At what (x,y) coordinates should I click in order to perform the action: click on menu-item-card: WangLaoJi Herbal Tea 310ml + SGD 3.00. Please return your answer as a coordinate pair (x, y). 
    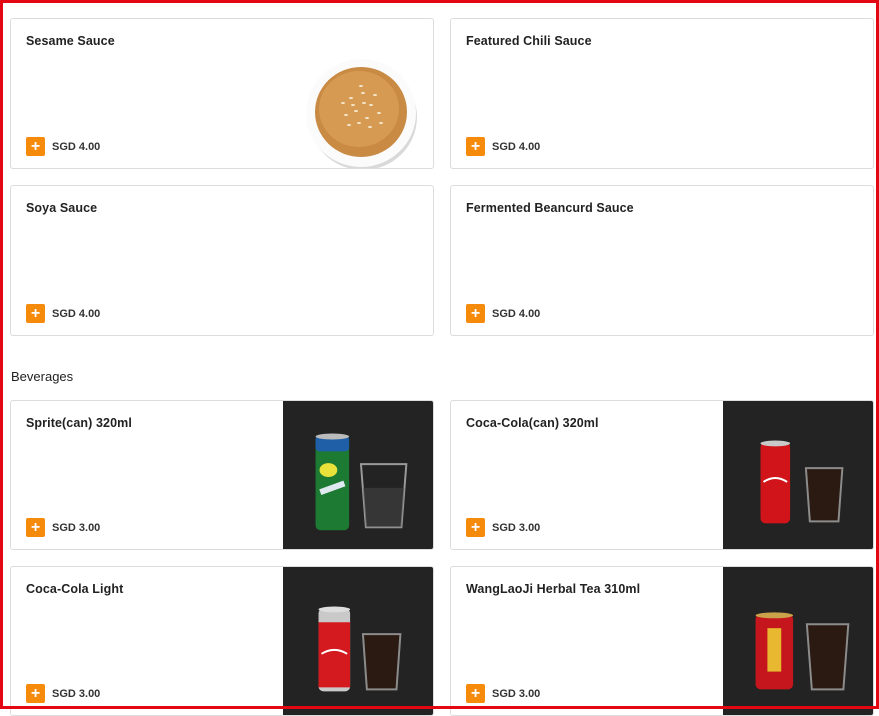
    Looking at the image, I should click on (662, 641).